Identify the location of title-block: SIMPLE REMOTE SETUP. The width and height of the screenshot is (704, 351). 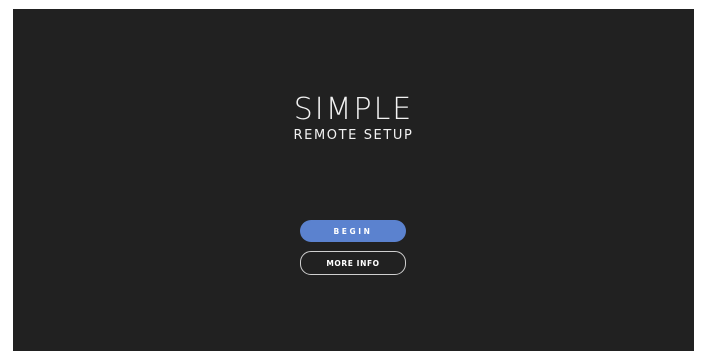
(353, 118).